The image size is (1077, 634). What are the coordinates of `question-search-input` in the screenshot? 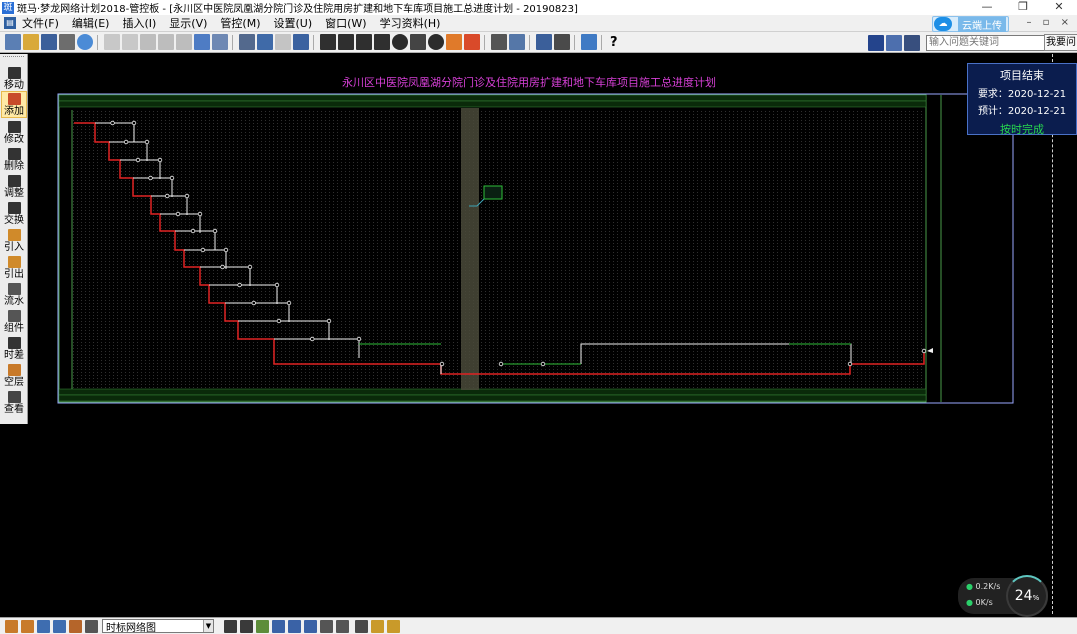 It's located at (986, 42).